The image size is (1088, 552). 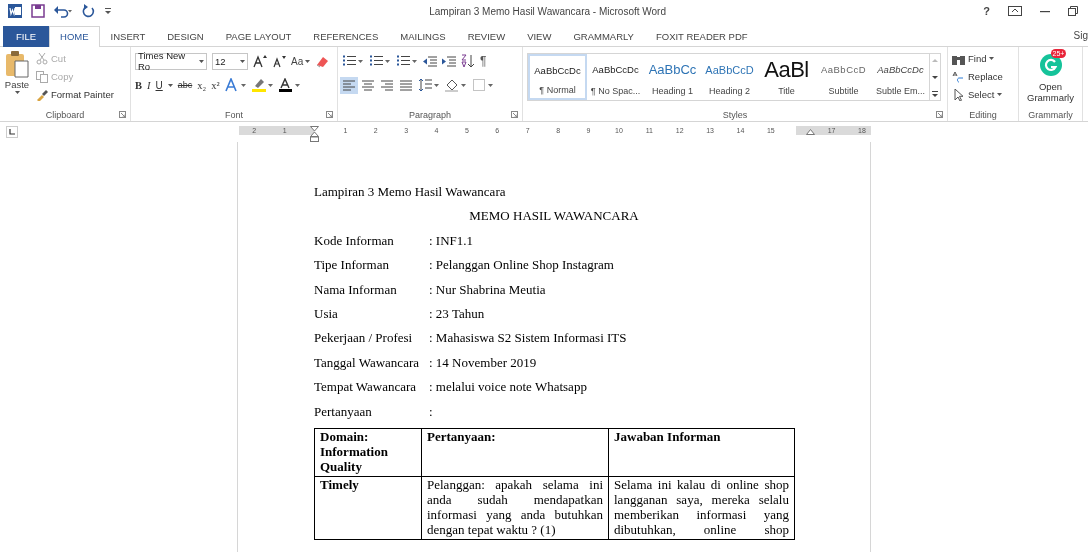 I want to click on ribbon-tab: DESIGN, so click(x=185, y=36).